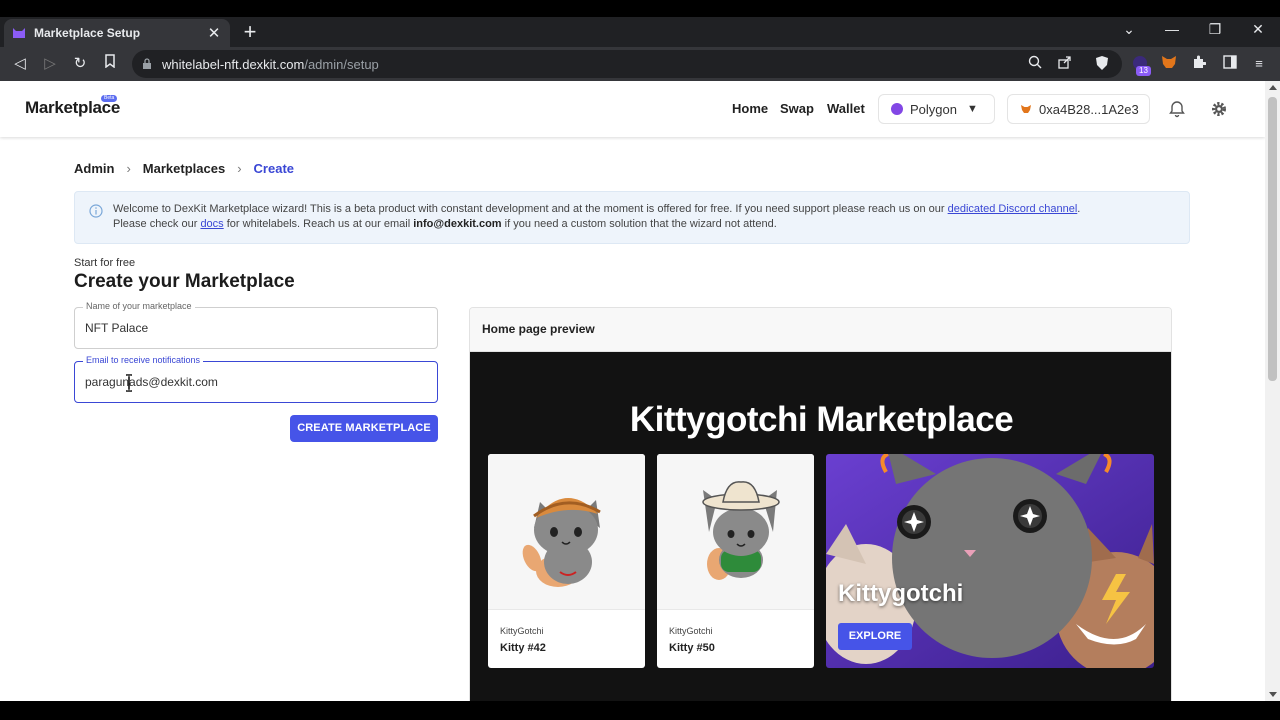 Image resolution: width=1280 pixels, height=720 pixels. Describe the element at coordinates (972, 109) in the screenshot. I see `chevron-down-icon: ▼` at that location.